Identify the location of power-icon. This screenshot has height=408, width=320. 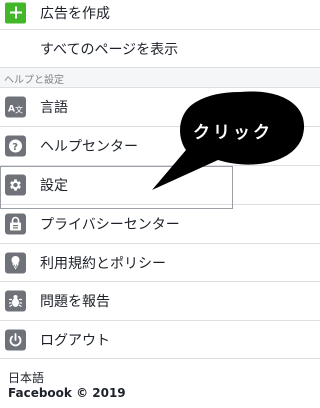
(15, 339).